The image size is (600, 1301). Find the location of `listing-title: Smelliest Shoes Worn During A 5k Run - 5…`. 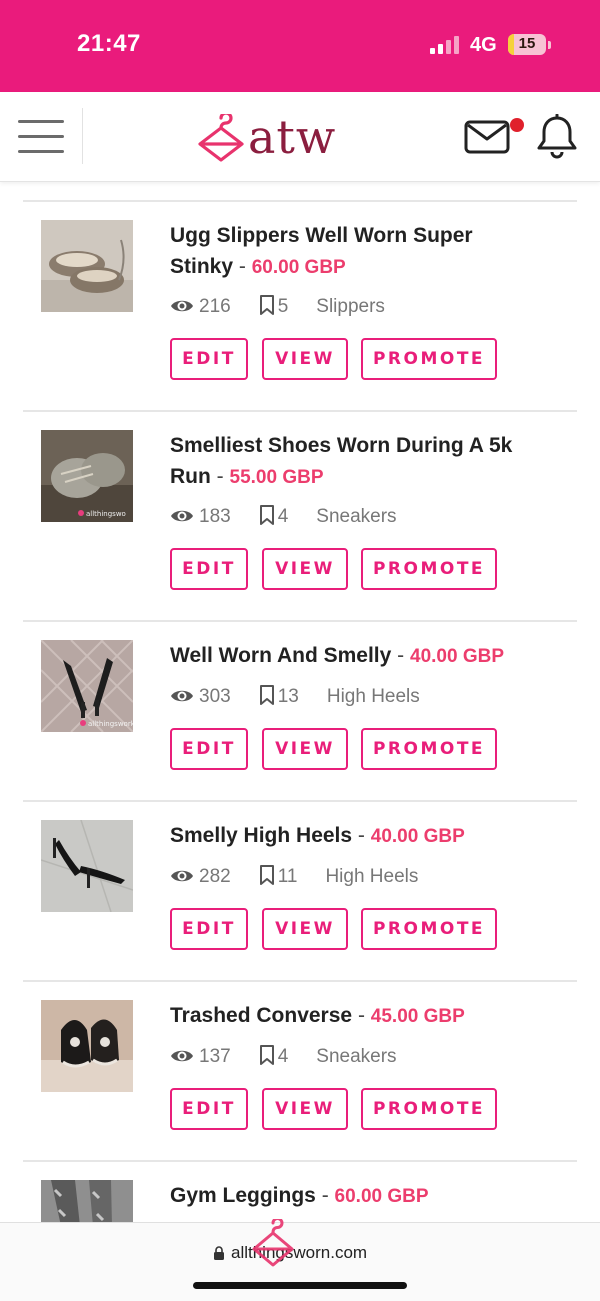

listing-title: Smelliest Shoes Worn During A 5k Run - 5… is located at coordinates (365, 461).